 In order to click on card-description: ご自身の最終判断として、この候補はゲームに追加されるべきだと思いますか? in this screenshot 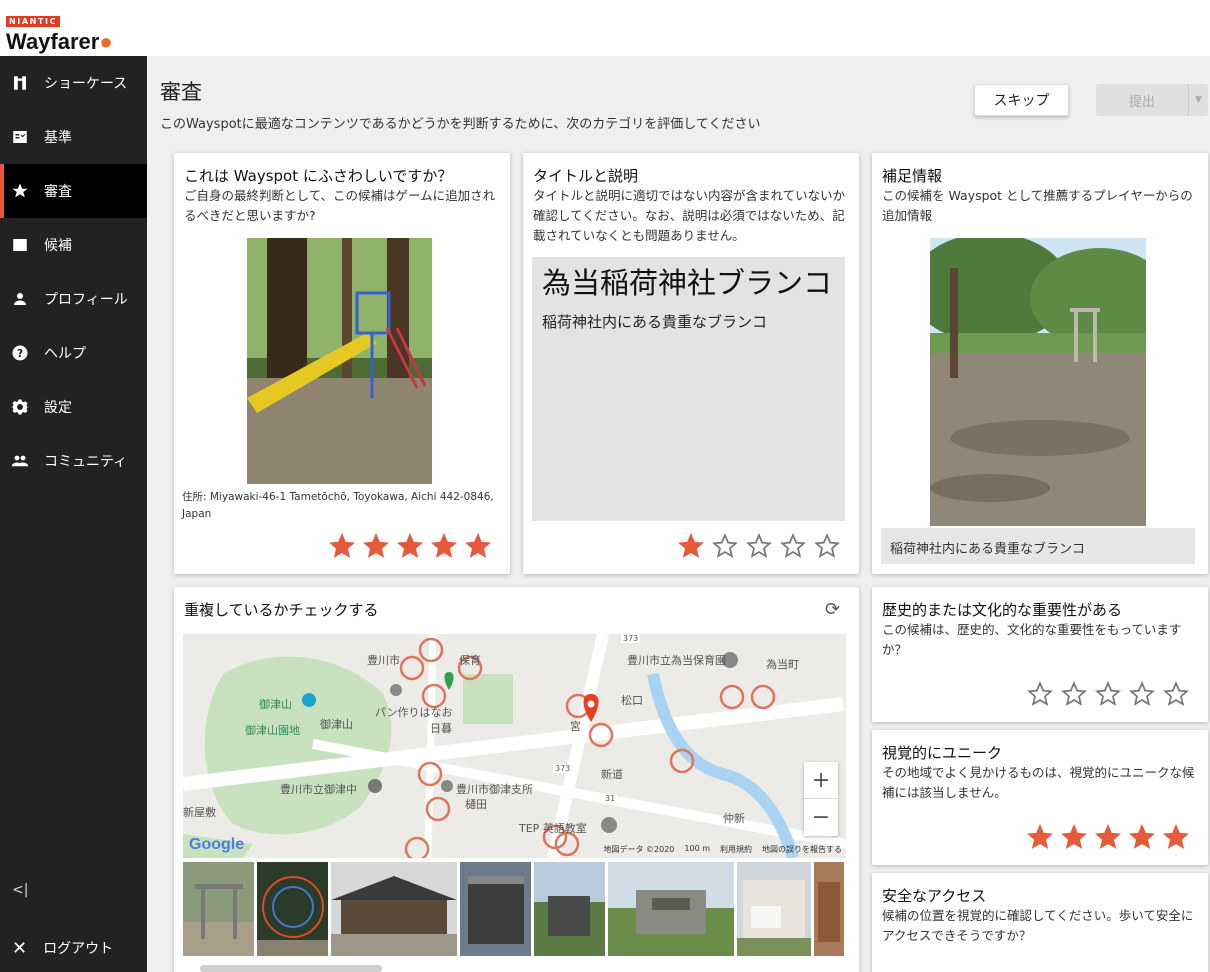, I will do `click(340, 205)`.